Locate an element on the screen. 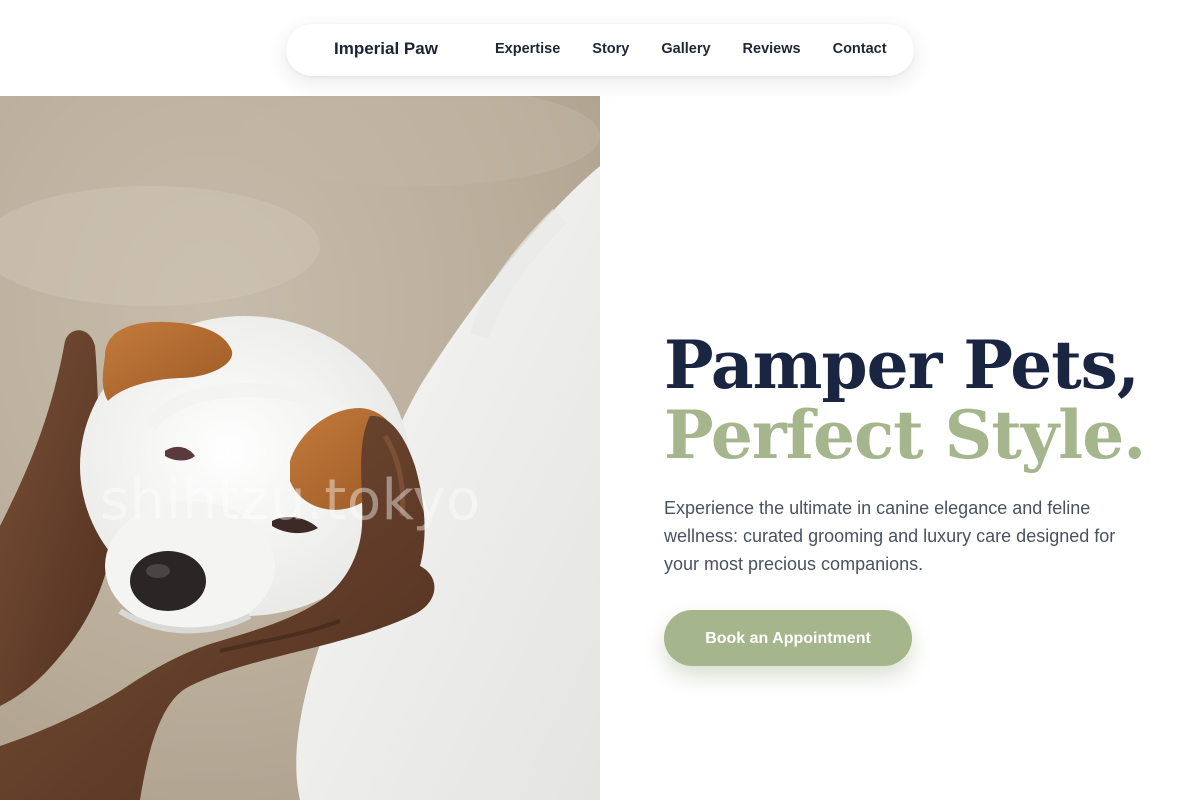 The height and width of the screenshot is (800, 1200). brand-logo: Imperial Paw is located at coordinates (386, 49).